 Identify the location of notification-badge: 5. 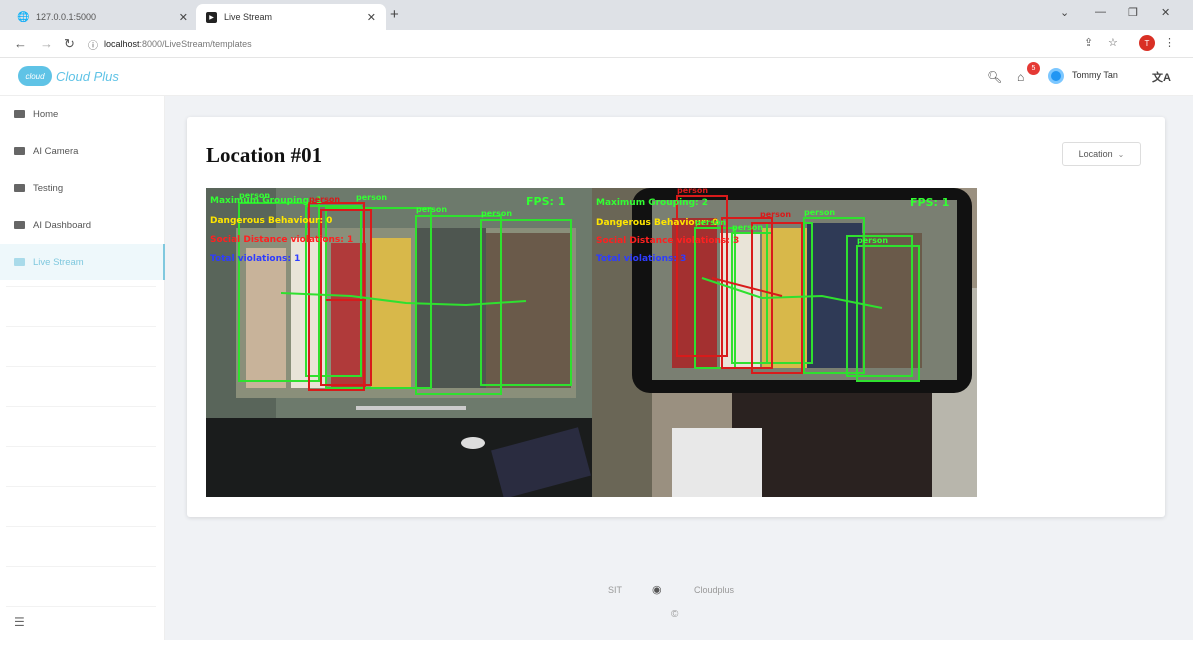
(1033, 68).